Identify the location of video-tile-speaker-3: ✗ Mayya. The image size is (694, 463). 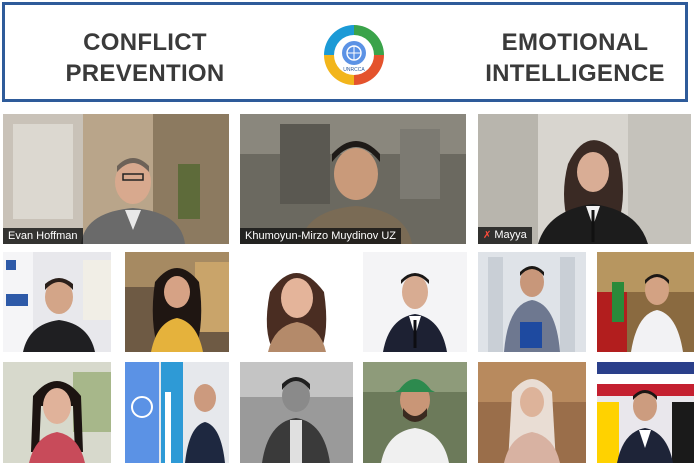
(584, 179).